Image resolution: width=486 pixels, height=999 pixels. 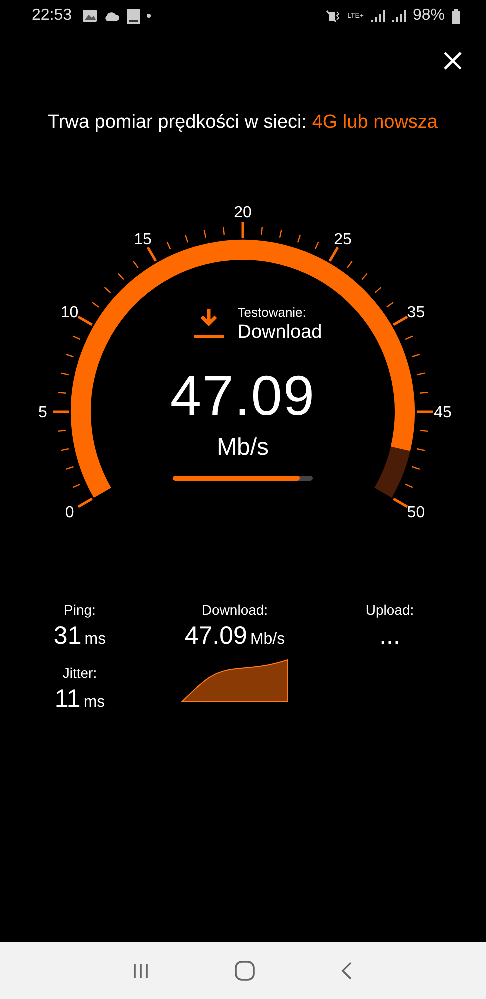 I want to click on battery-icon, so click(x=456, y=16).